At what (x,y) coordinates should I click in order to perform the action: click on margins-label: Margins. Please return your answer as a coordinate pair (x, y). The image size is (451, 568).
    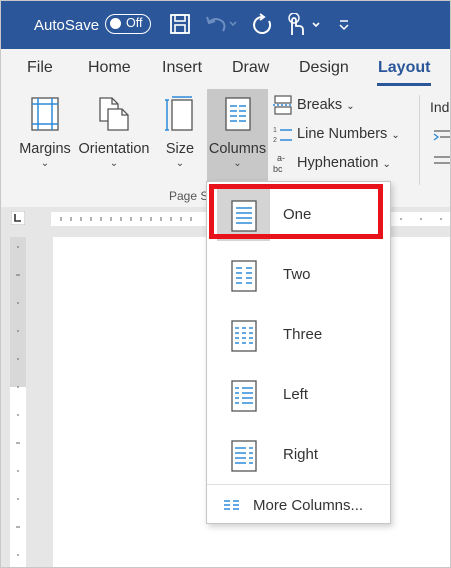
    Looking at the image, I should click on (45, 149).